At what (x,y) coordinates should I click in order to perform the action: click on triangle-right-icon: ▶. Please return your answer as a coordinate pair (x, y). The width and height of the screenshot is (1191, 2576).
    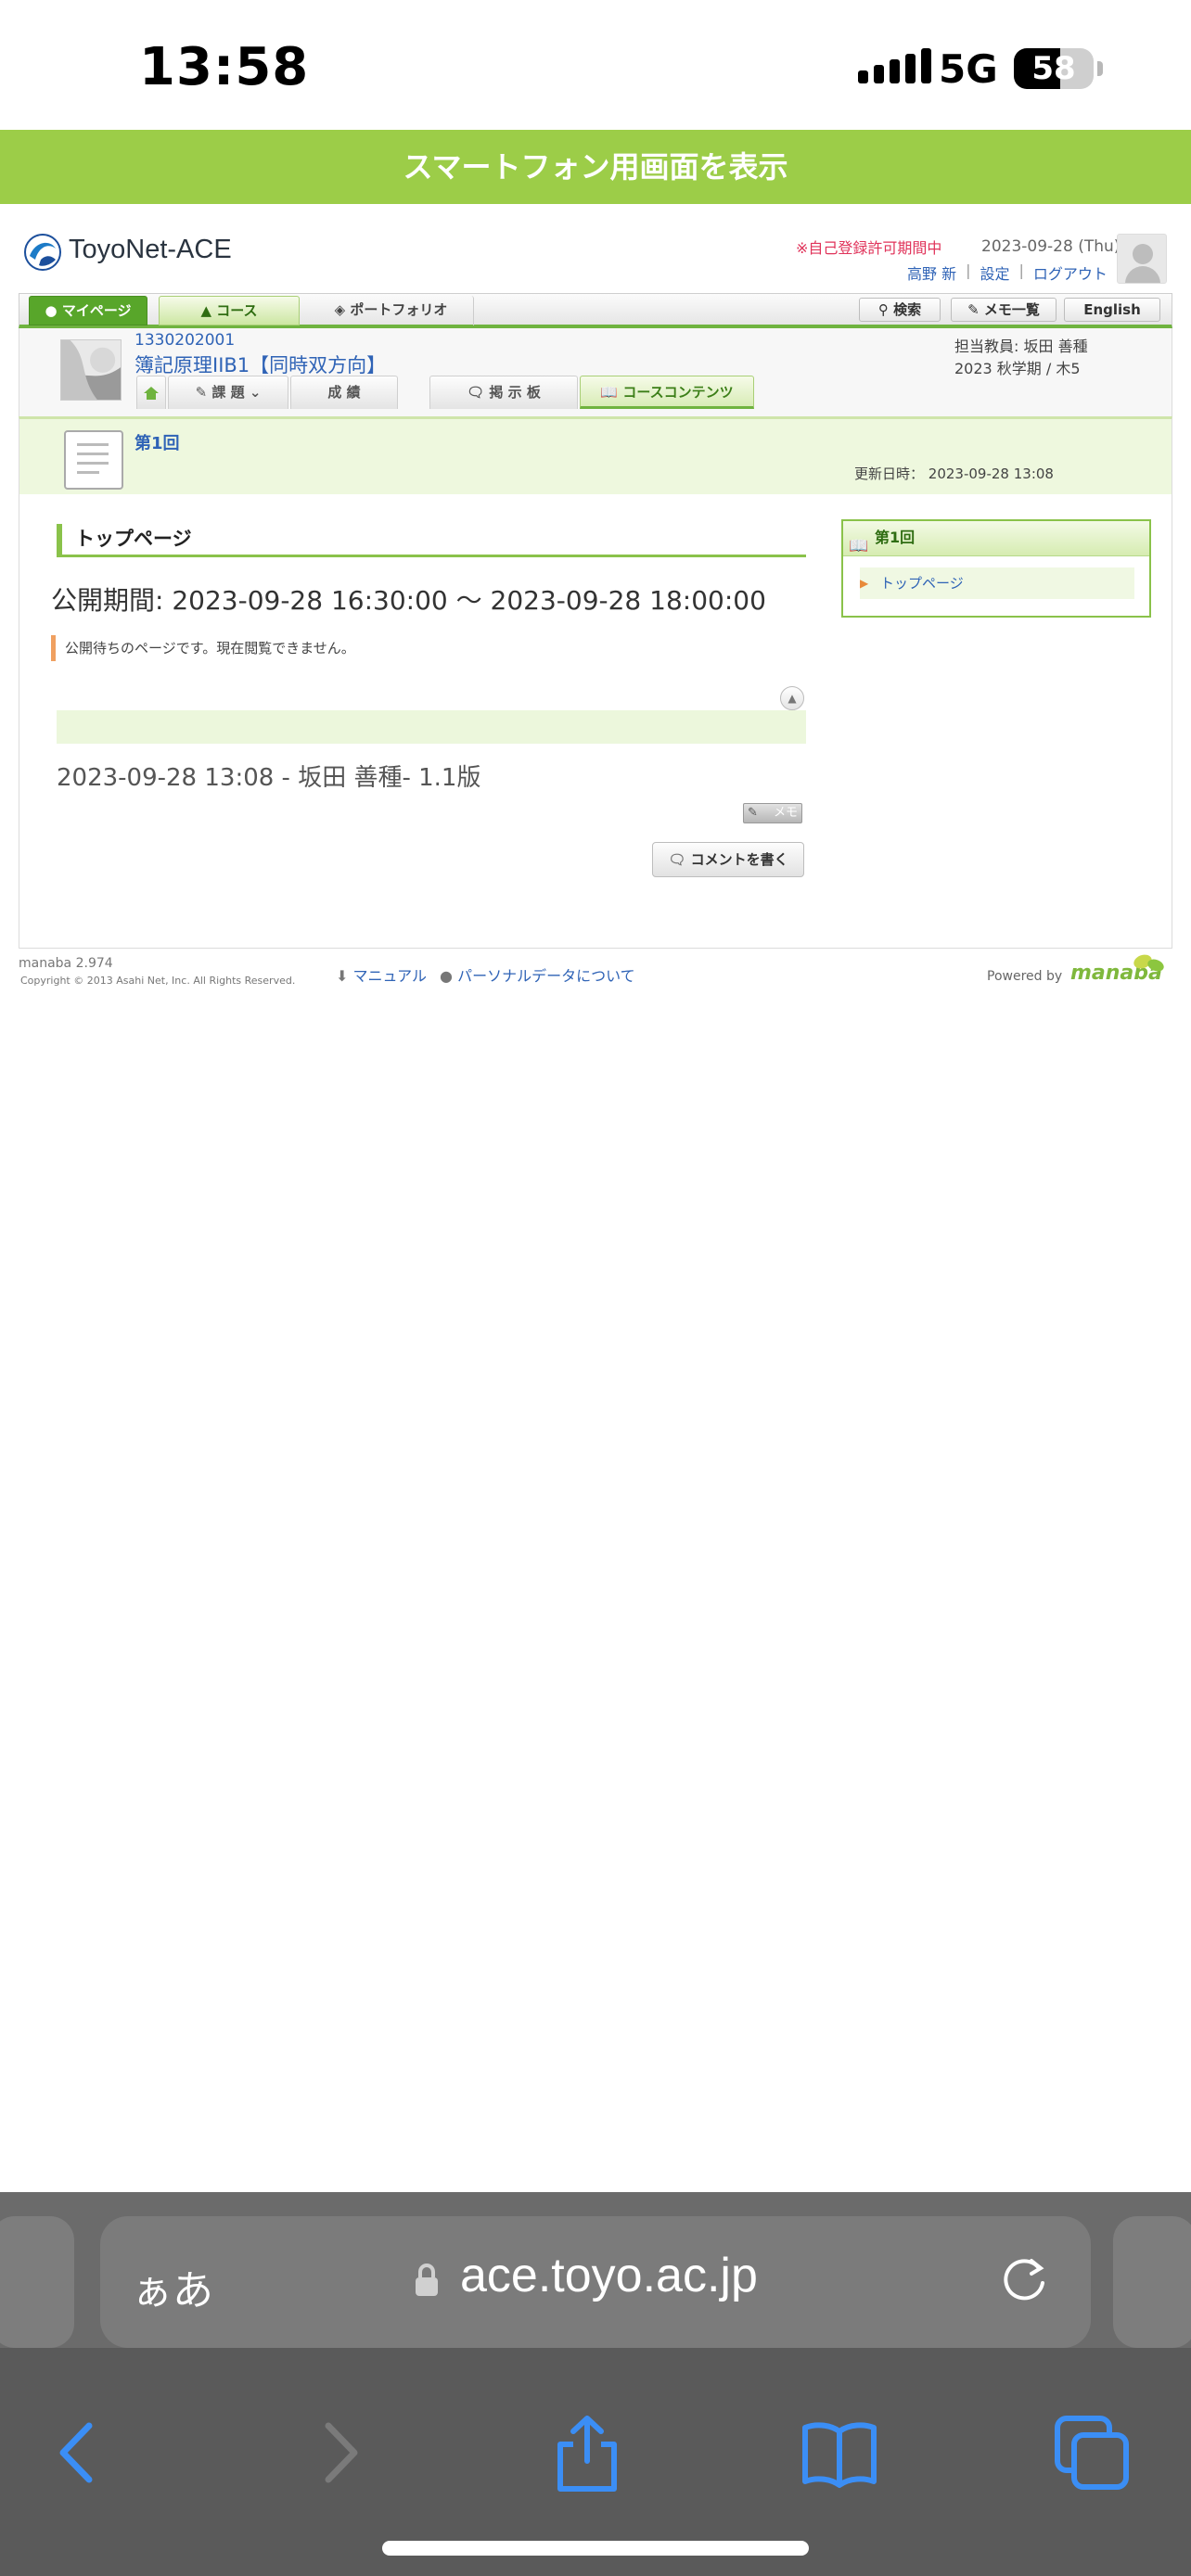
    Looking at the image, I should click on (864, 583).